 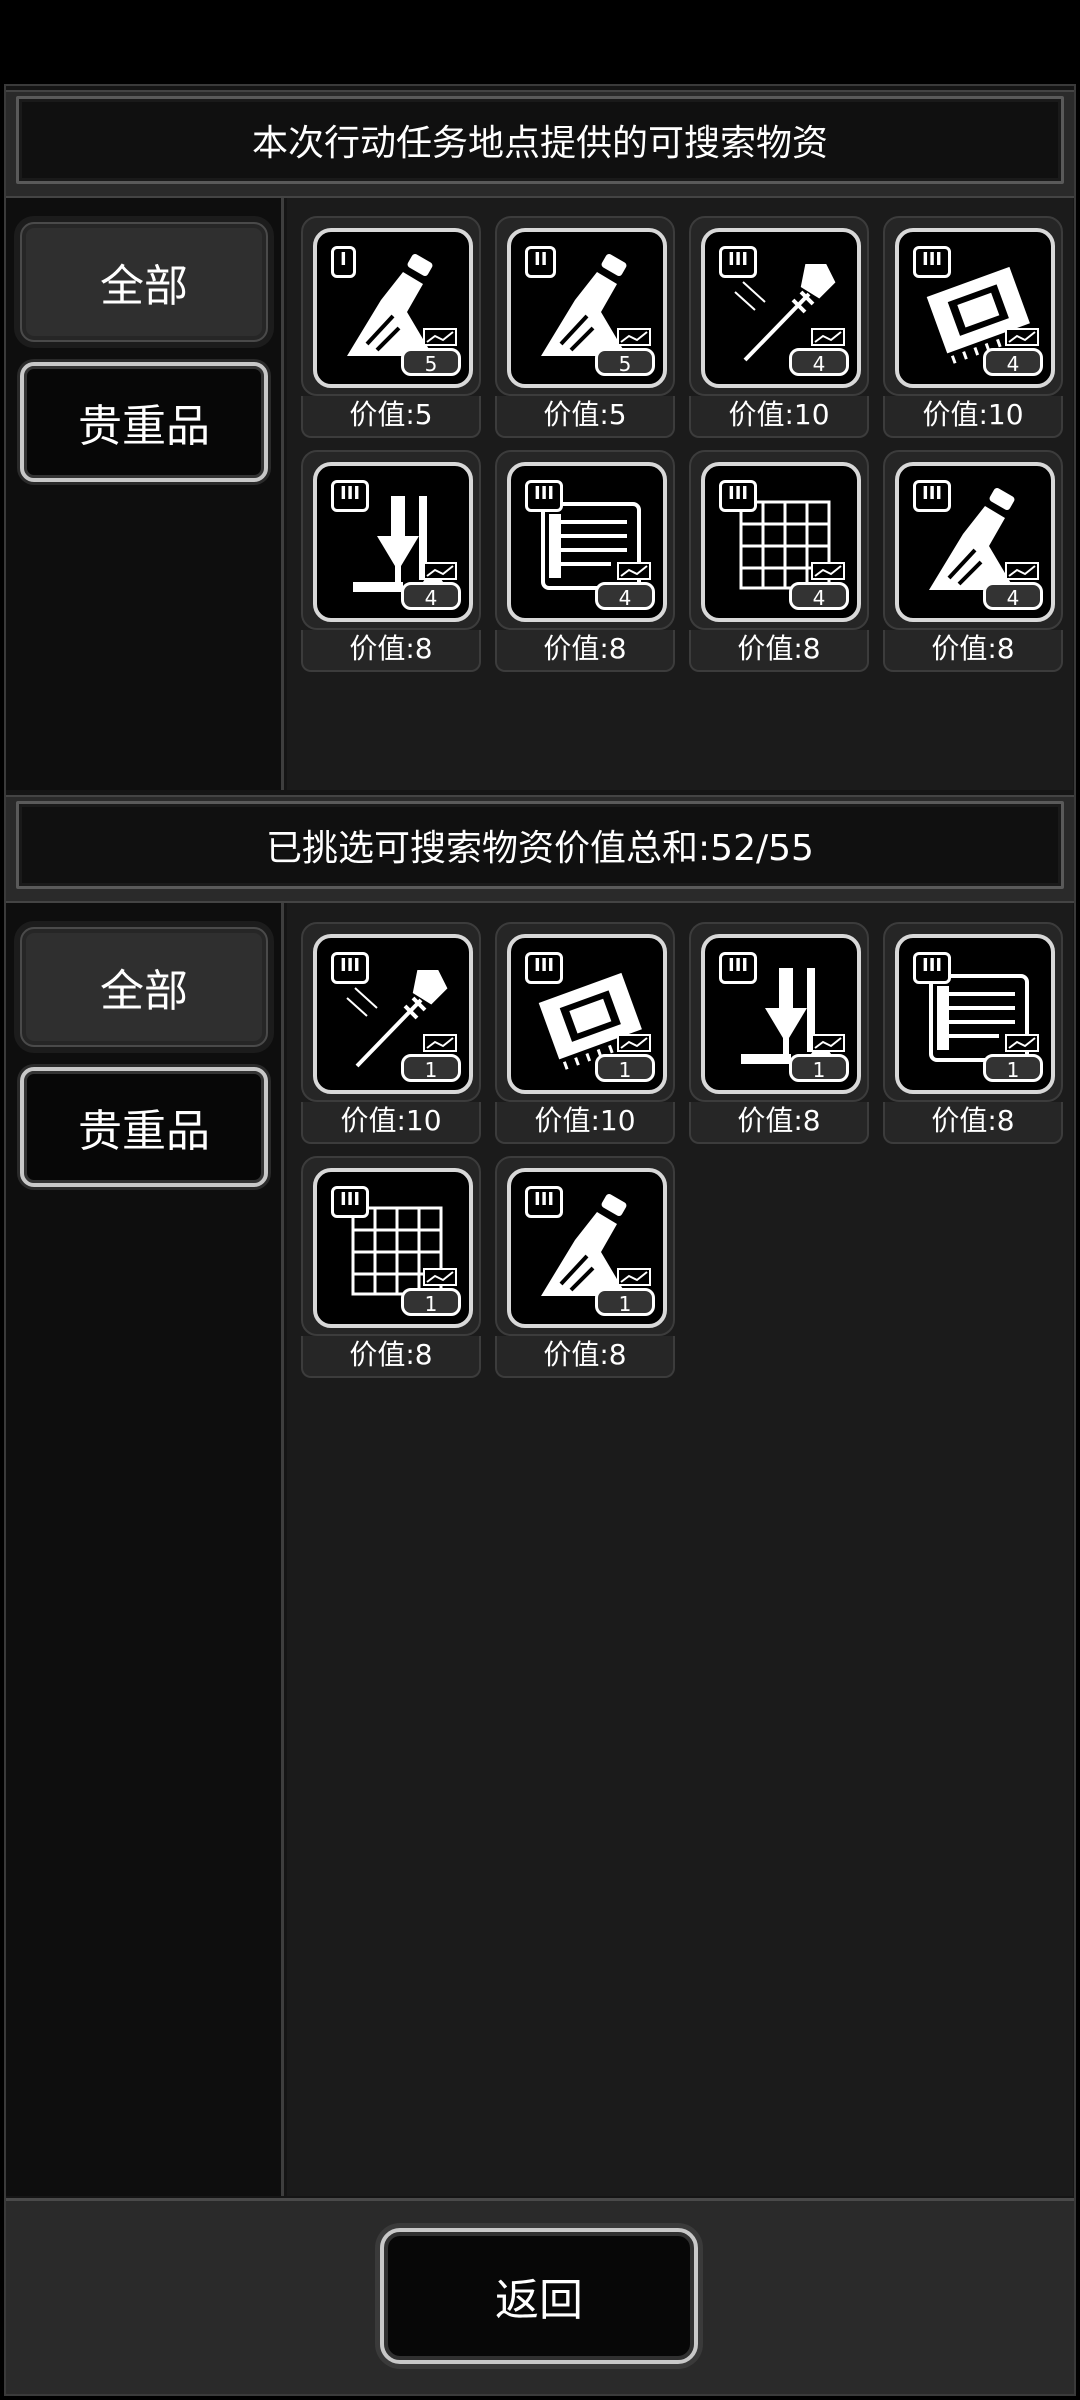 I want to click on item-slot: I 5 价值:5, so click(x=391, y=328).